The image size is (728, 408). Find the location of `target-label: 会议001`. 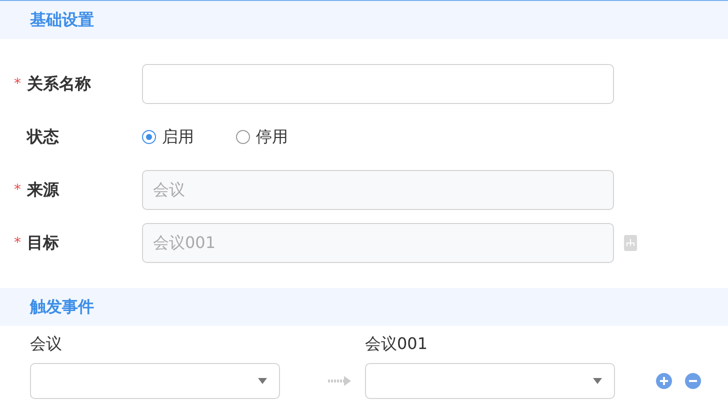

target-label: 会议001 is located at coordinates (397, 344).